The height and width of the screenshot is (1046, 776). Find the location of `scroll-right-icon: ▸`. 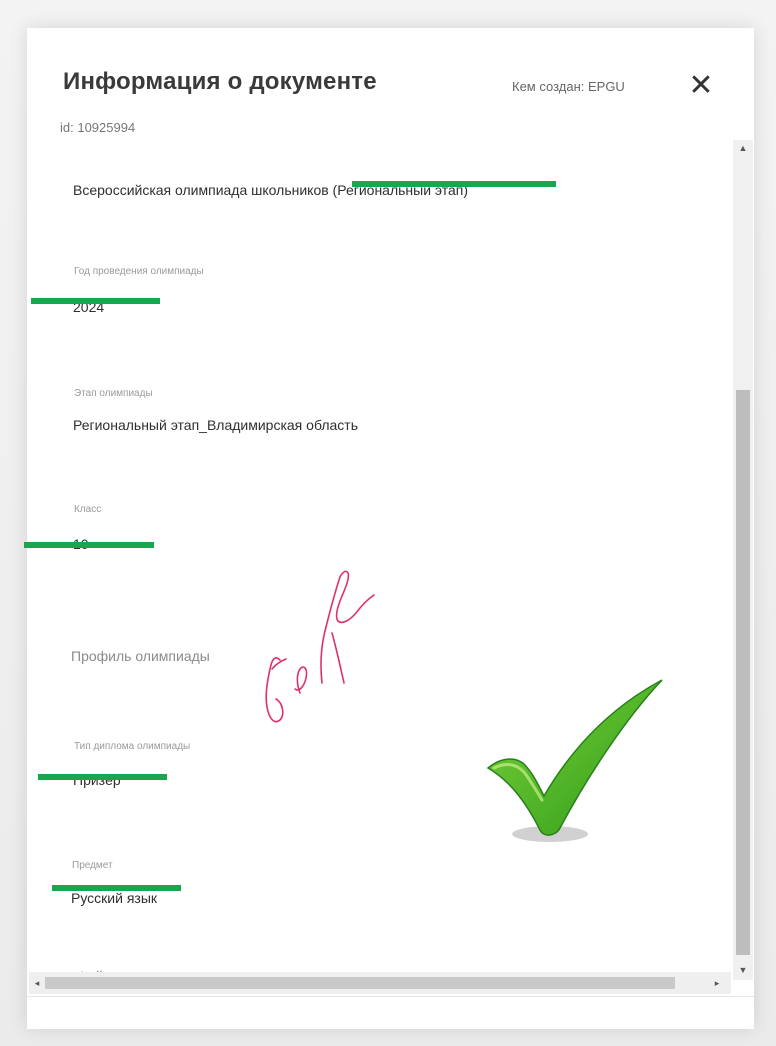

scroll-right-icon: ▸ is located at coordinates (717, 983).